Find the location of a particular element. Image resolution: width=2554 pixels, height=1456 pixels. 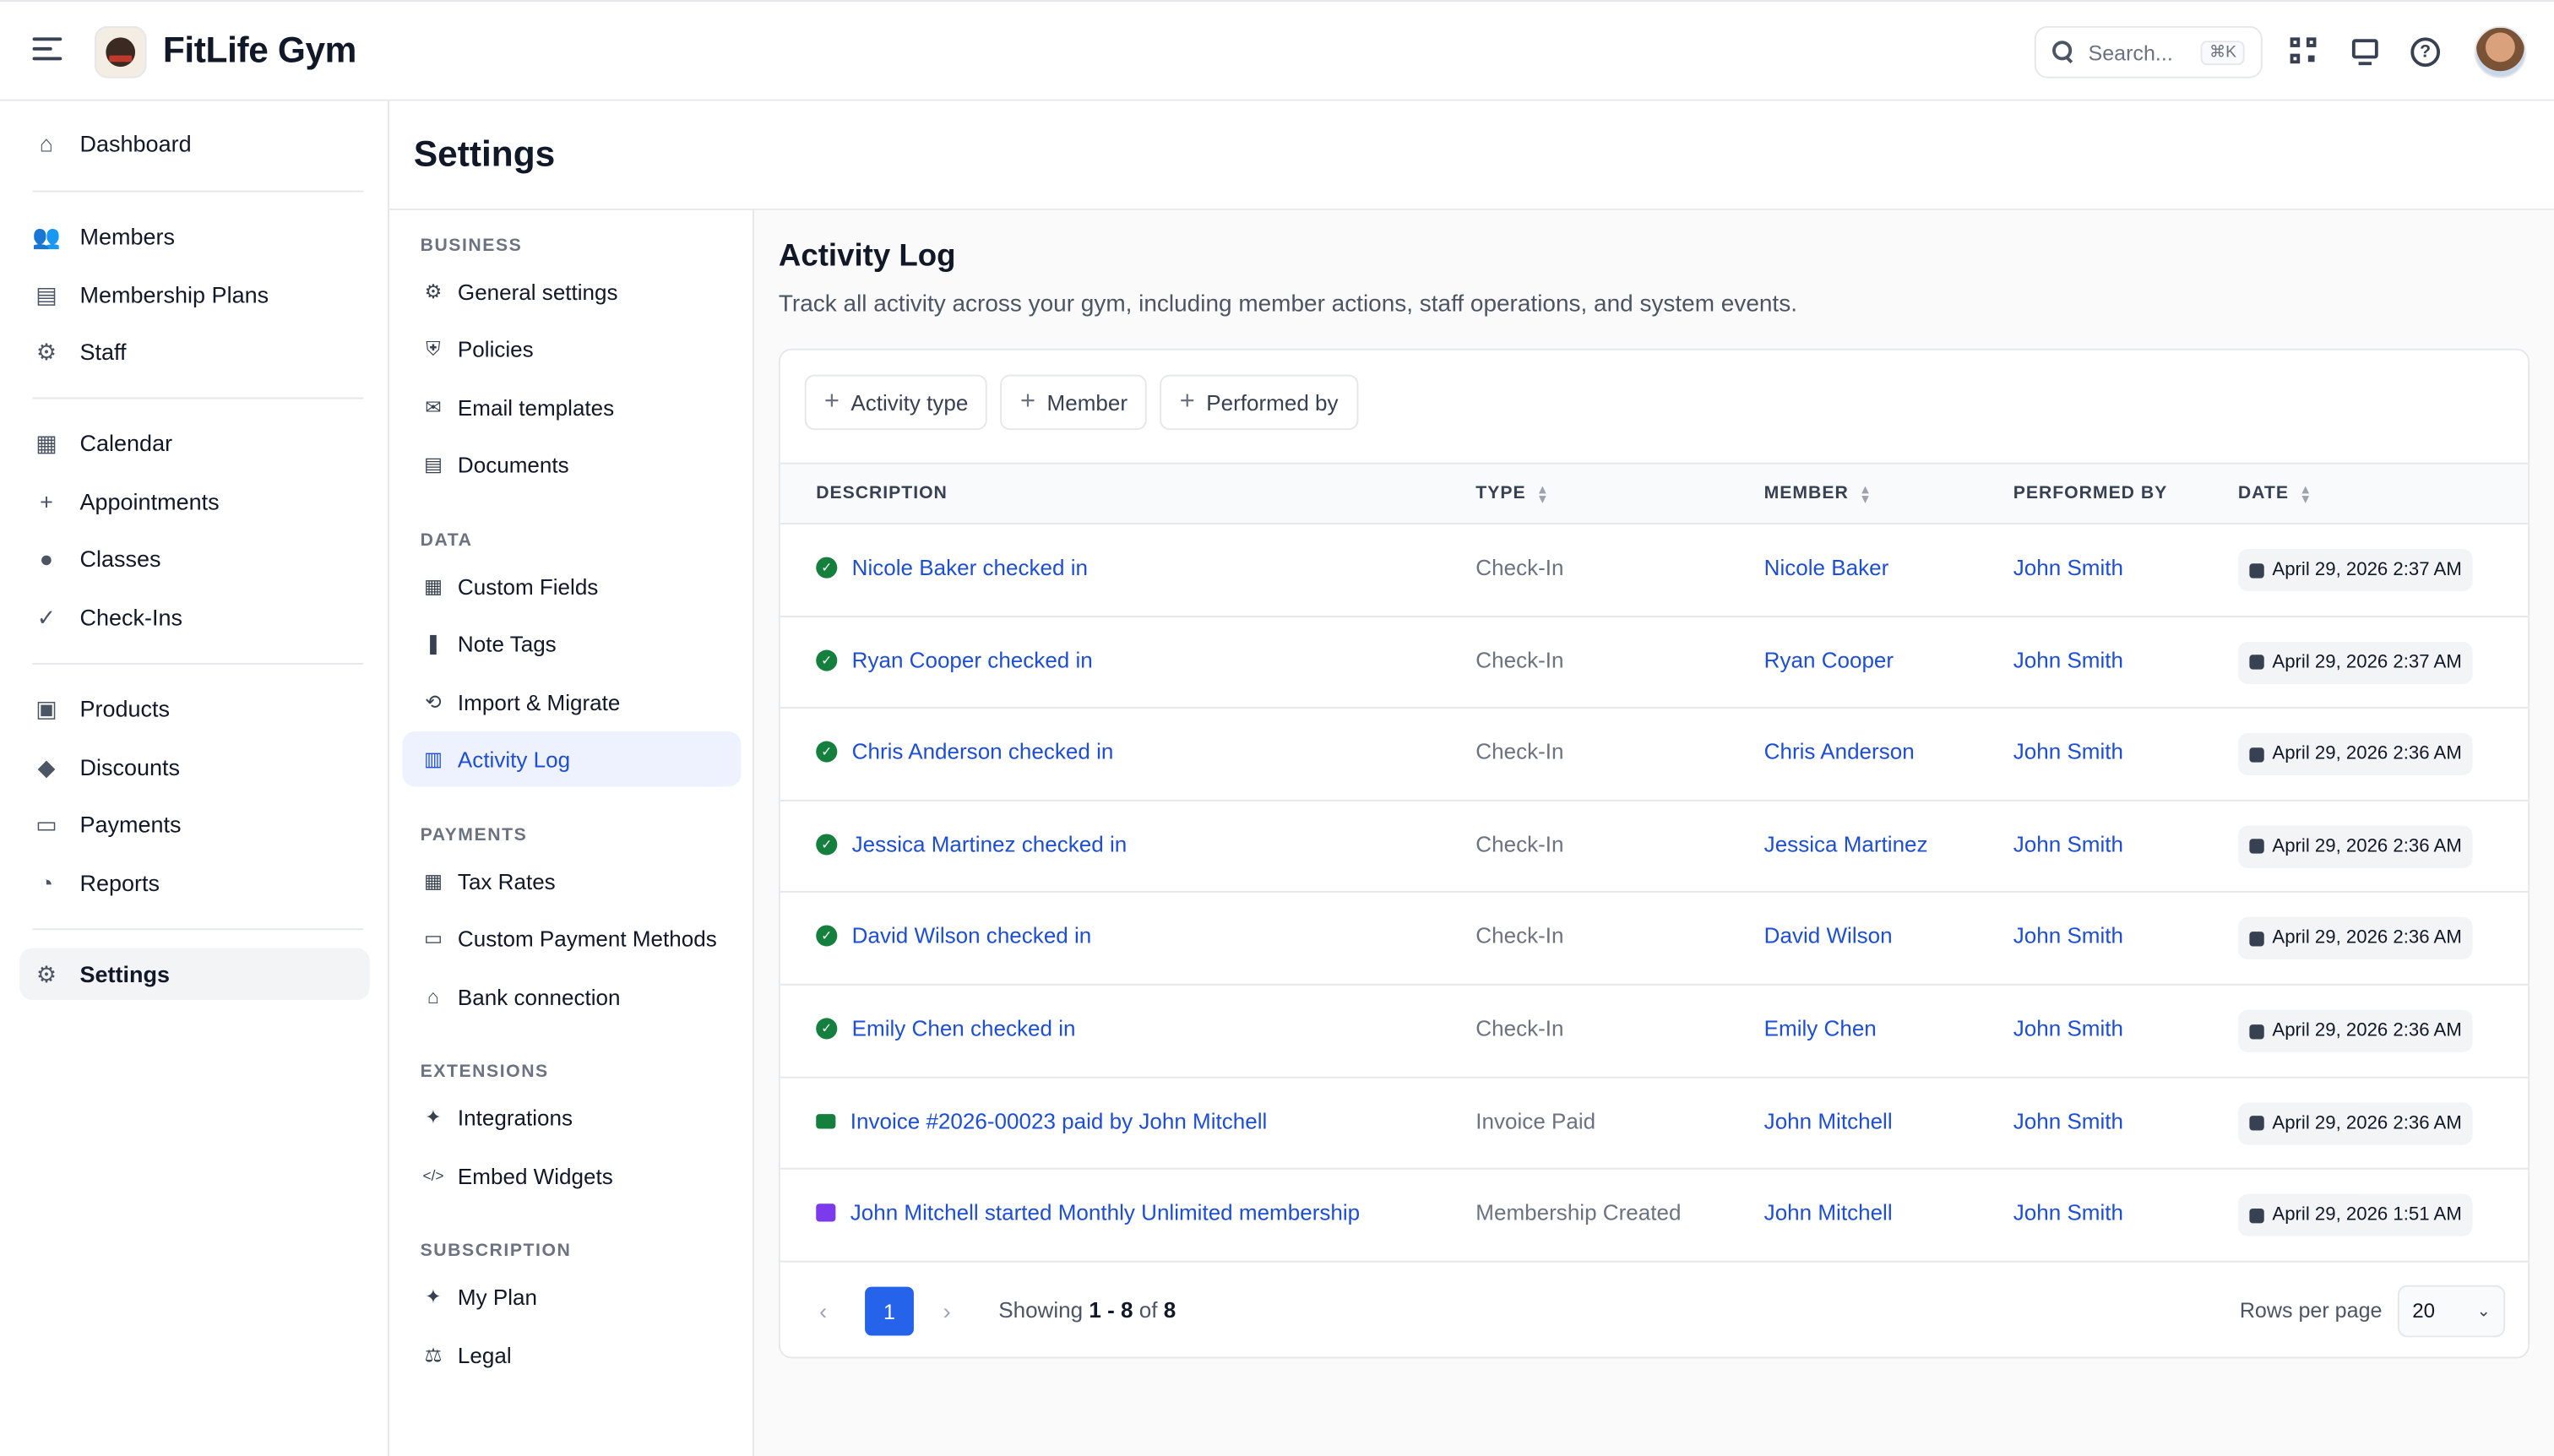

credit-card-icon: ▭ is located at coordinates (46, 823).